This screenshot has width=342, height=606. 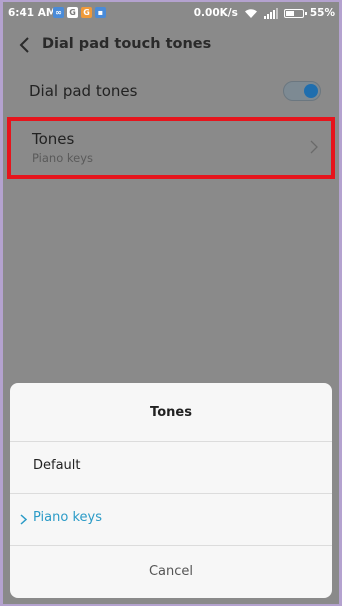 What do you see at coordinates (171, 519) in the screenshot?
I see `option-piano-keys: Piano keys` at bounding box center [171, 519].